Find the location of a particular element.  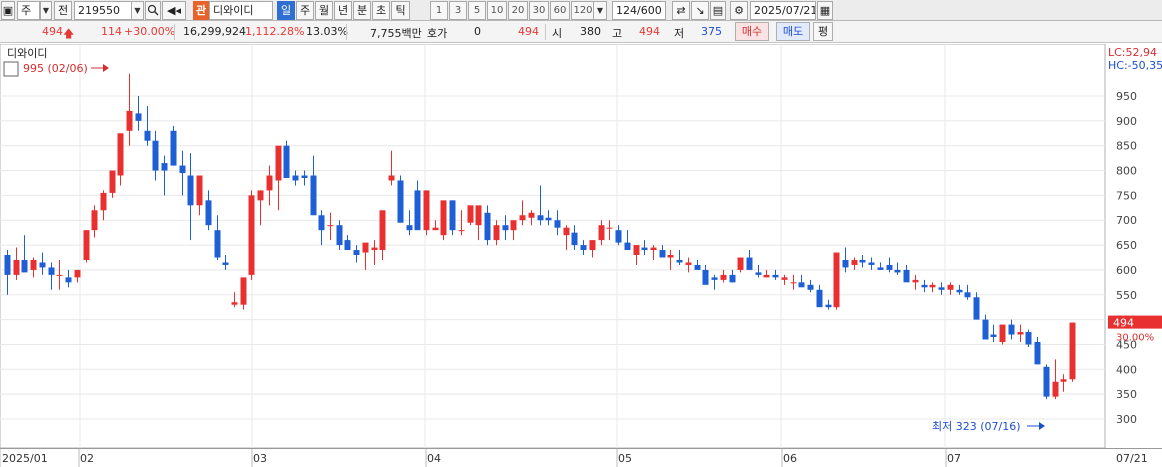

minute-button: 1 is located at coordinates (439, 10).